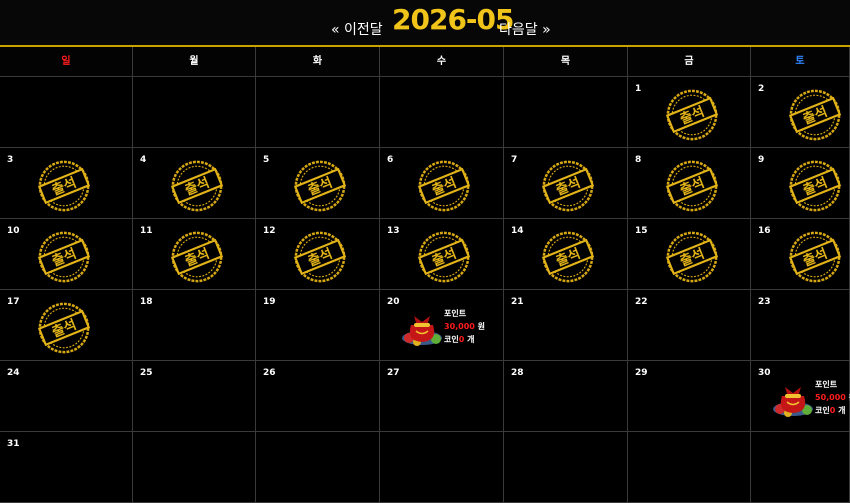 Image resolution: width=850 pixels, height=503 pixels. I want to click on calendar-day-cell: 15 출석, so click(689, 254).